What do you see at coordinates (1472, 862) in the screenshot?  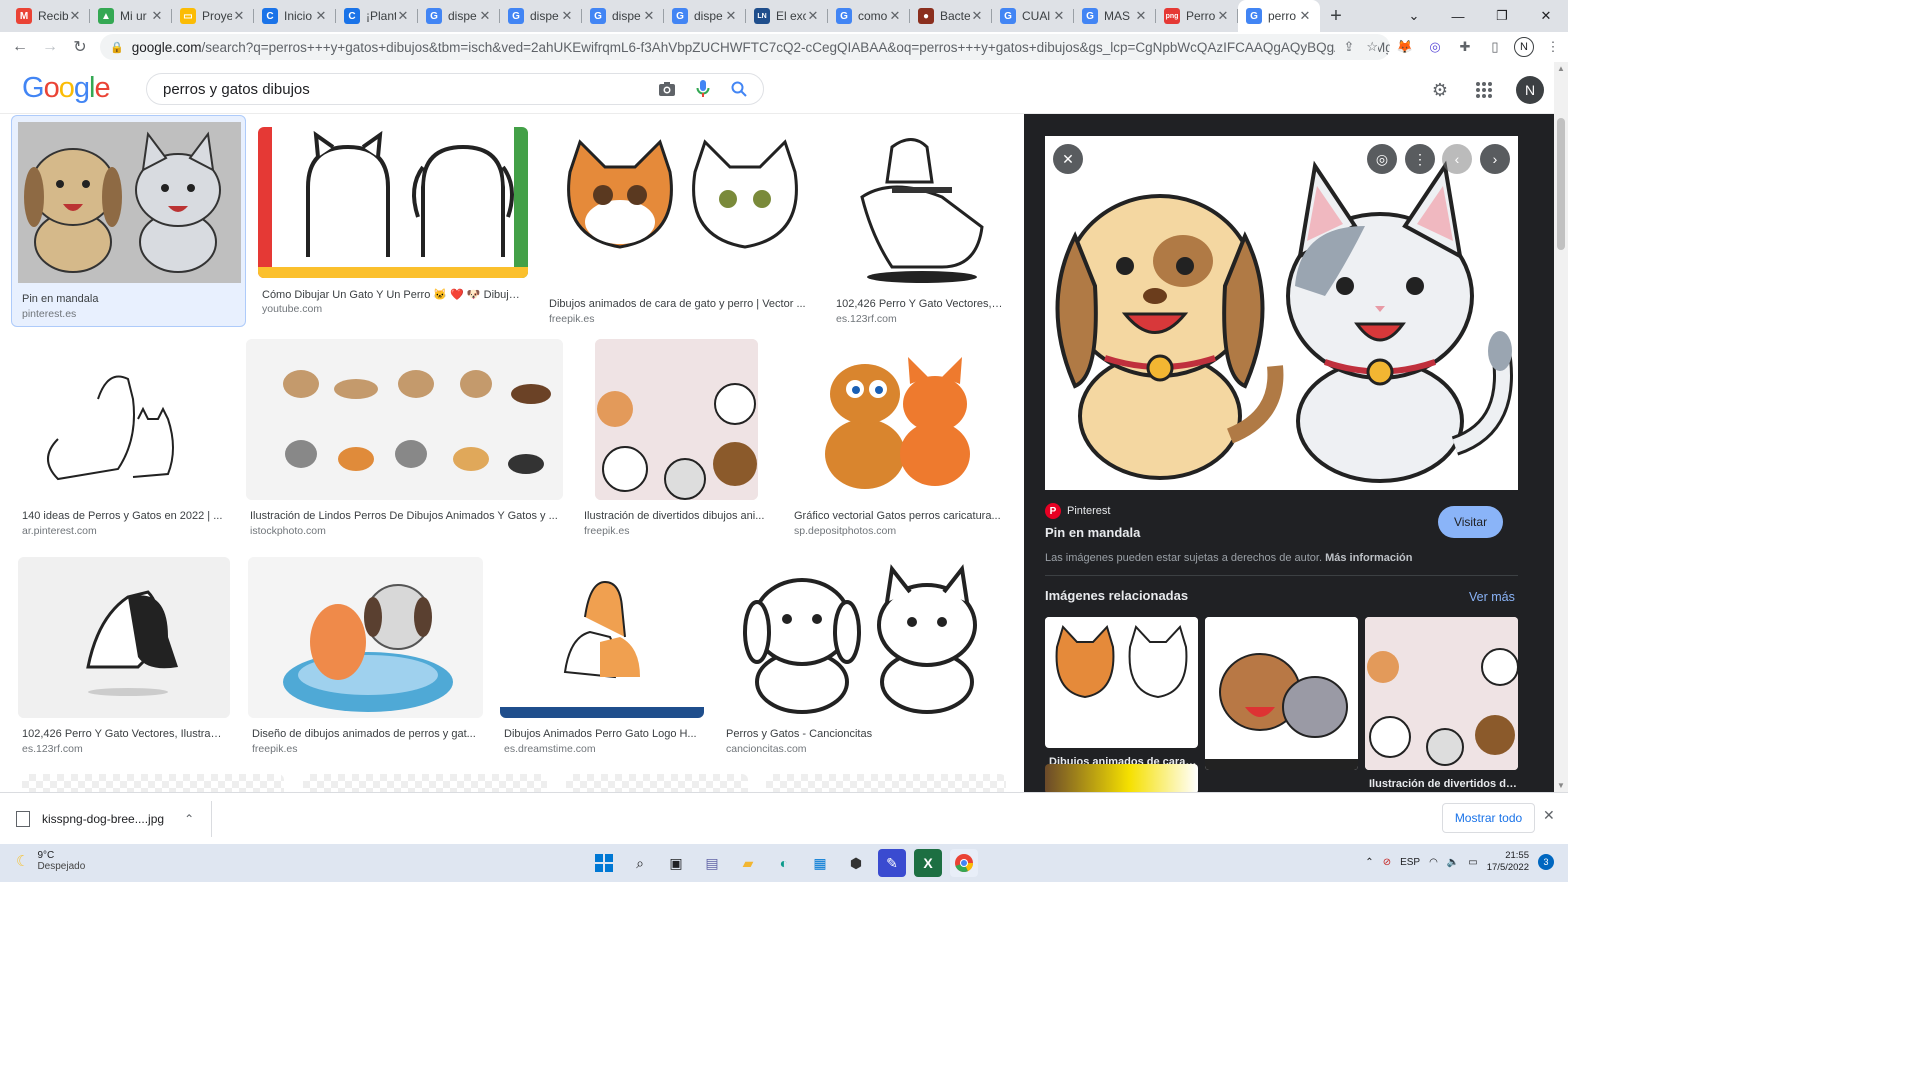 I see `battery-icon: ▭` at bounding box center [1472, 862].